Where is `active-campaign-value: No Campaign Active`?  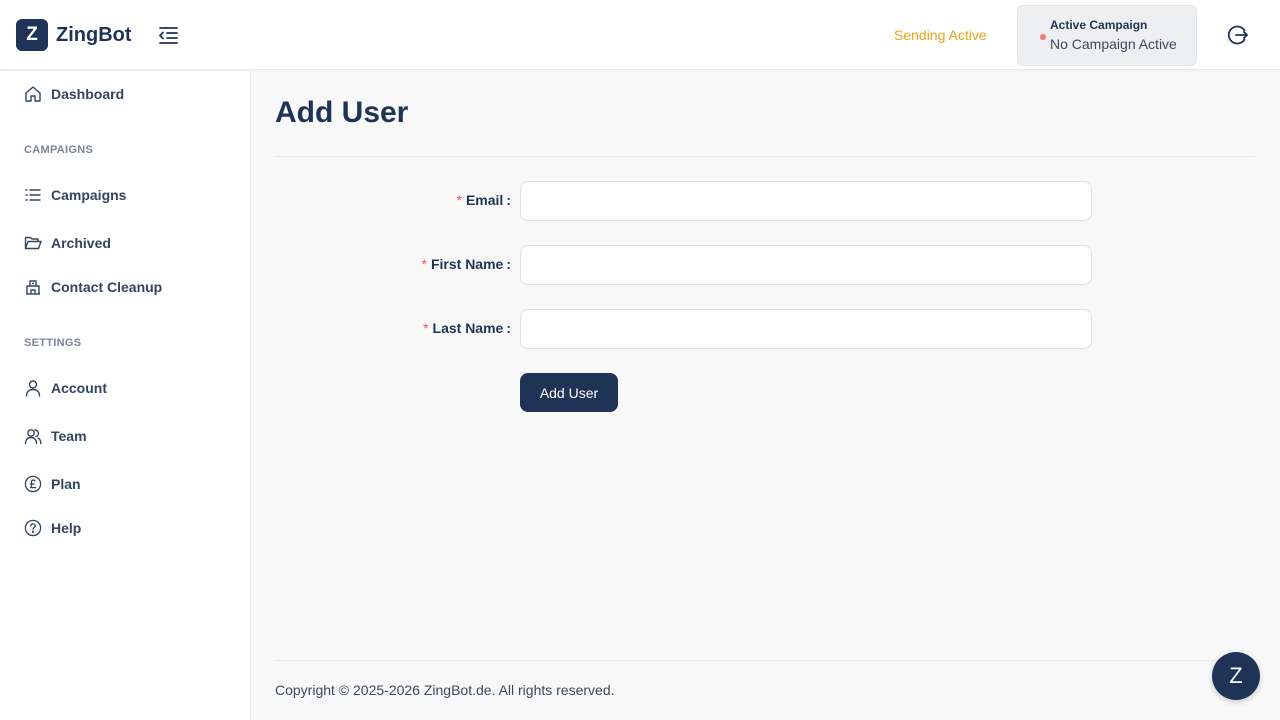 active-campaign-value: No Campaign Active is located at coordinates (1113, 44).